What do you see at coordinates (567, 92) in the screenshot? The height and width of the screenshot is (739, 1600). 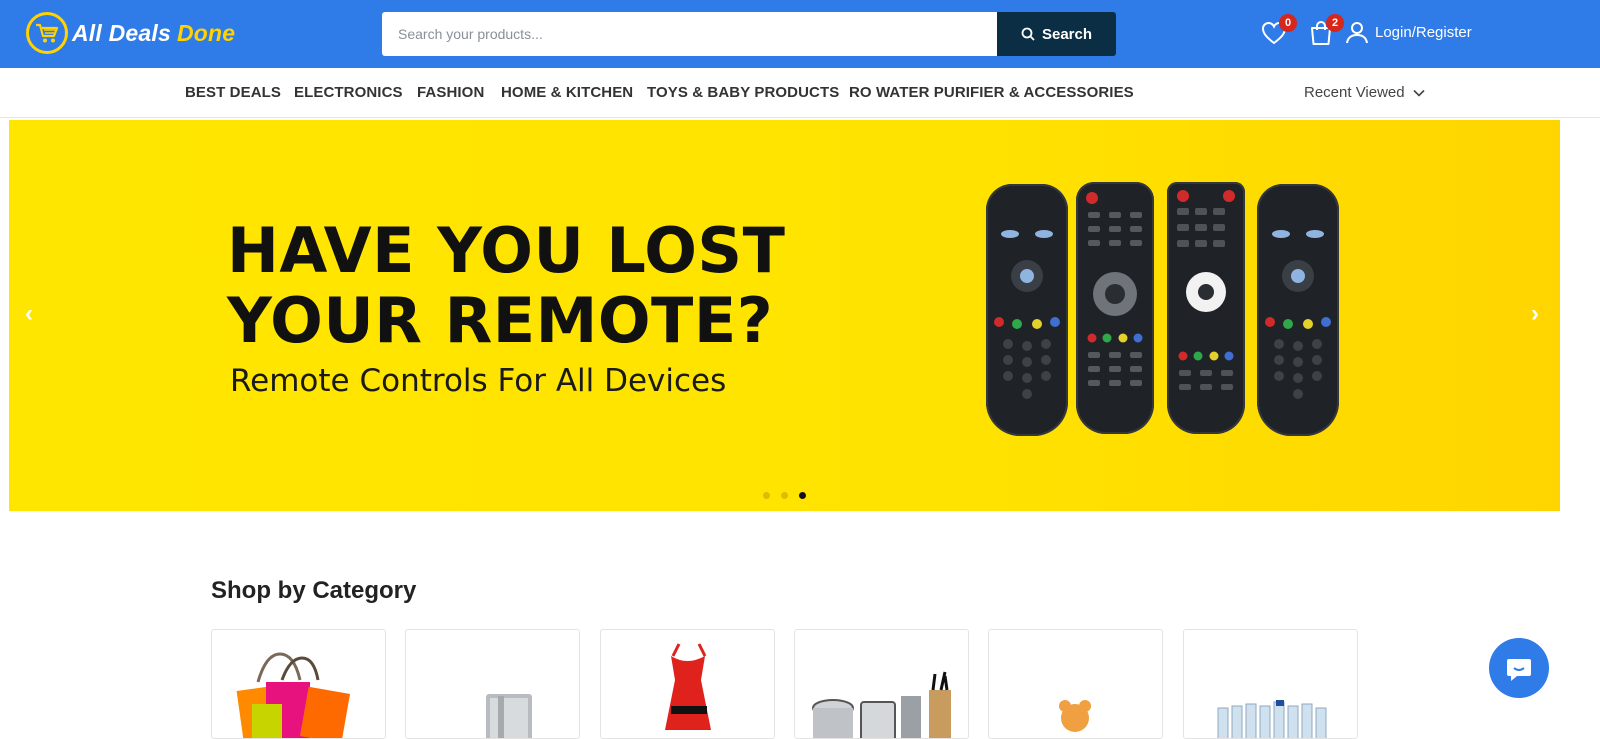 I see `nav-home-kitchen: HOME & KITCHEN` at bounding box center [567, 92].